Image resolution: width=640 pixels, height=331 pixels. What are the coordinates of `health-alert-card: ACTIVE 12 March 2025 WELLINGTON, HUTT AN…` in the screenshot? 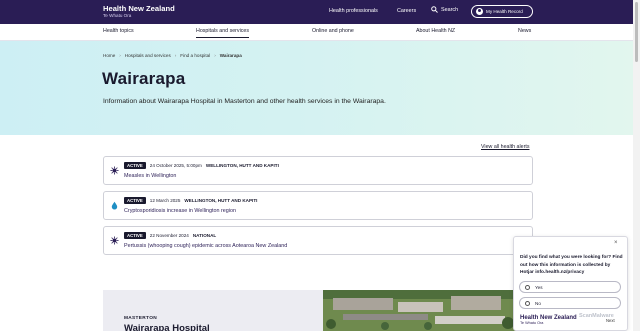 It's located at (318, 205).